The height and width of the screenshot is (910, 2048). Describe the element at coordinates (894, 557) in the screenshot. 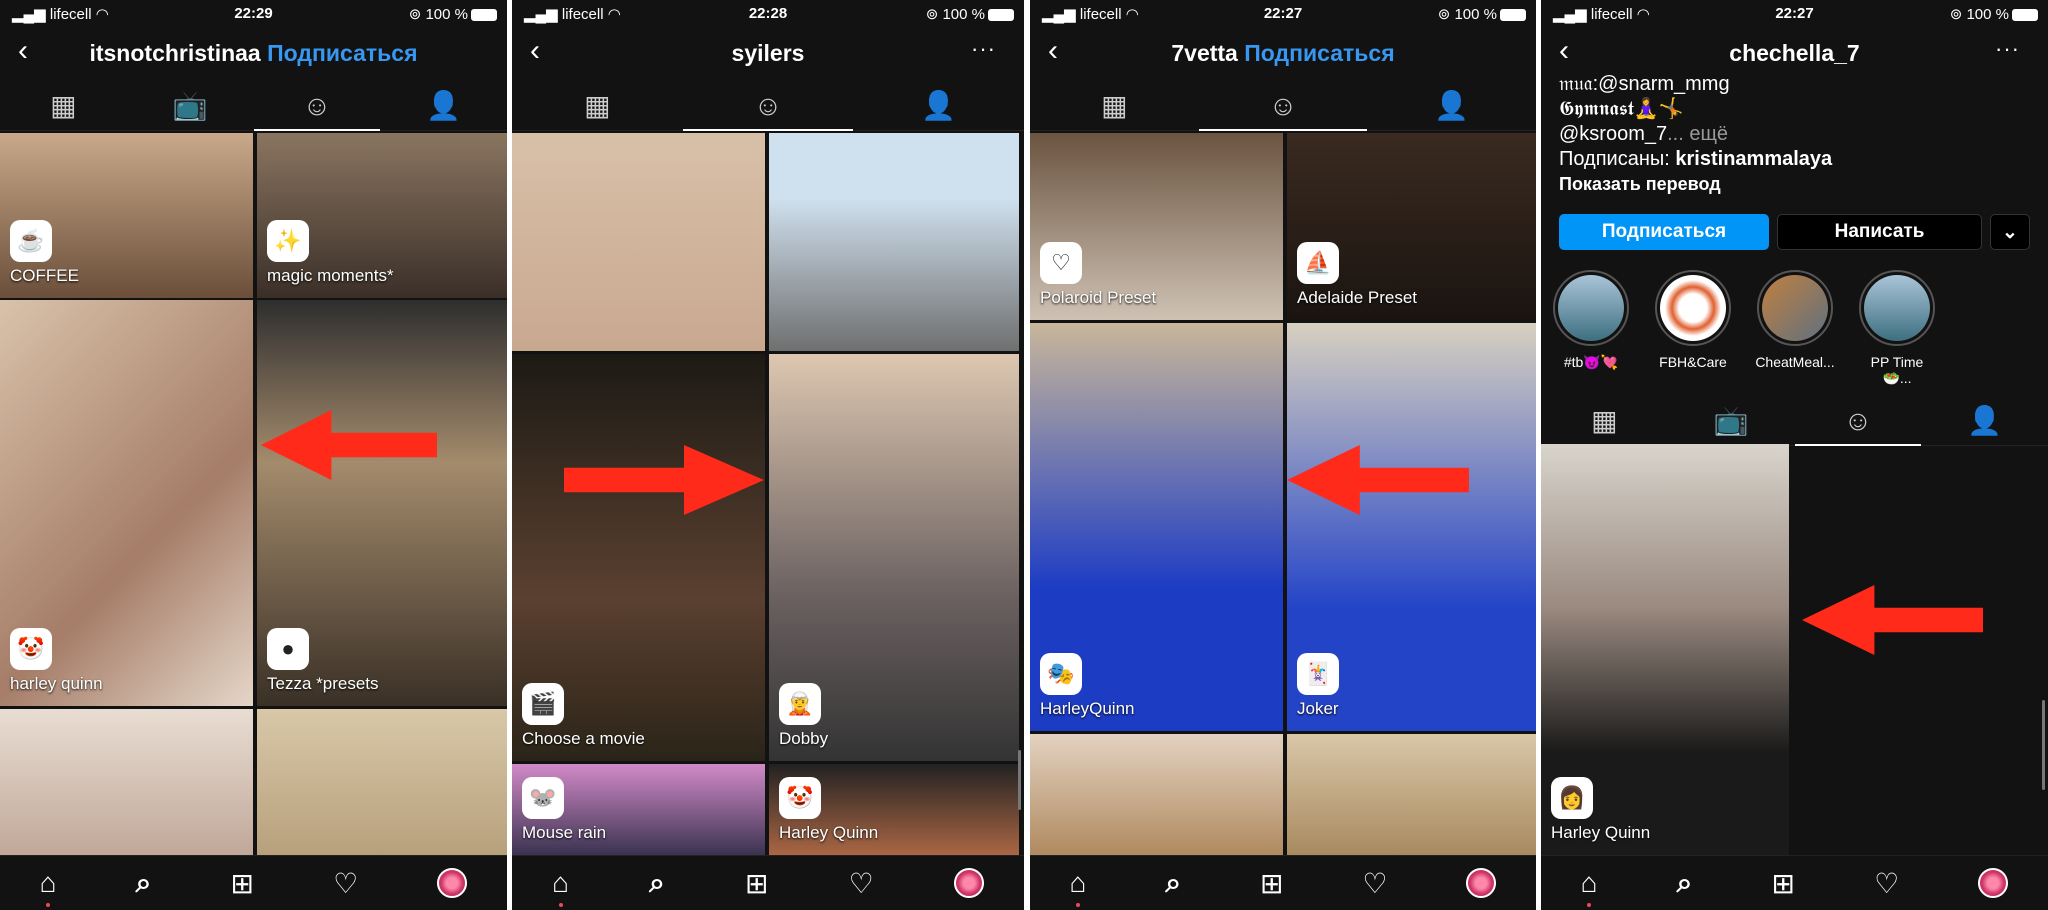

I see `effect-tile: 🧝 Dobby` at that location.